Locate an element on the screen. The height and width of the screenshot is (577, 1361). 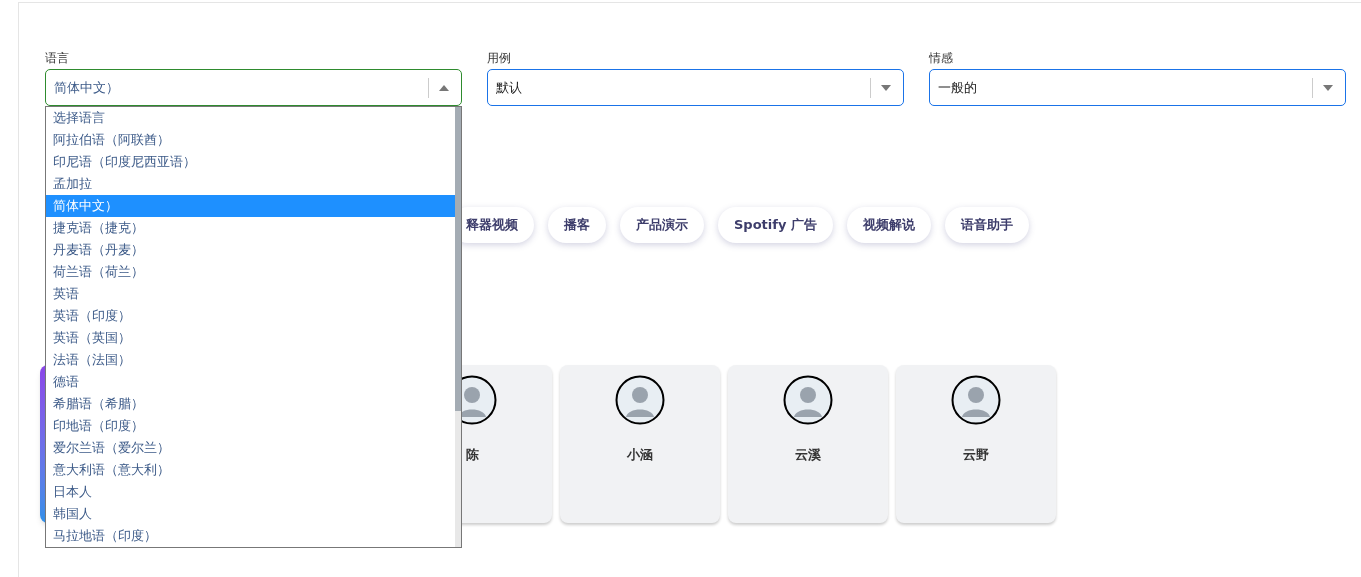
language-option: 英语（英国） is located at coordinates (250, 338).